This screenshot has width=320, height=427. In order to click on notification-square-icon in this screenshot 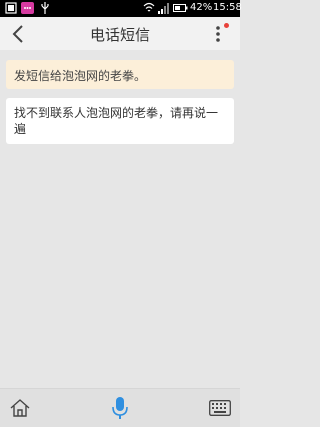, I will do `click(11, 8)`.